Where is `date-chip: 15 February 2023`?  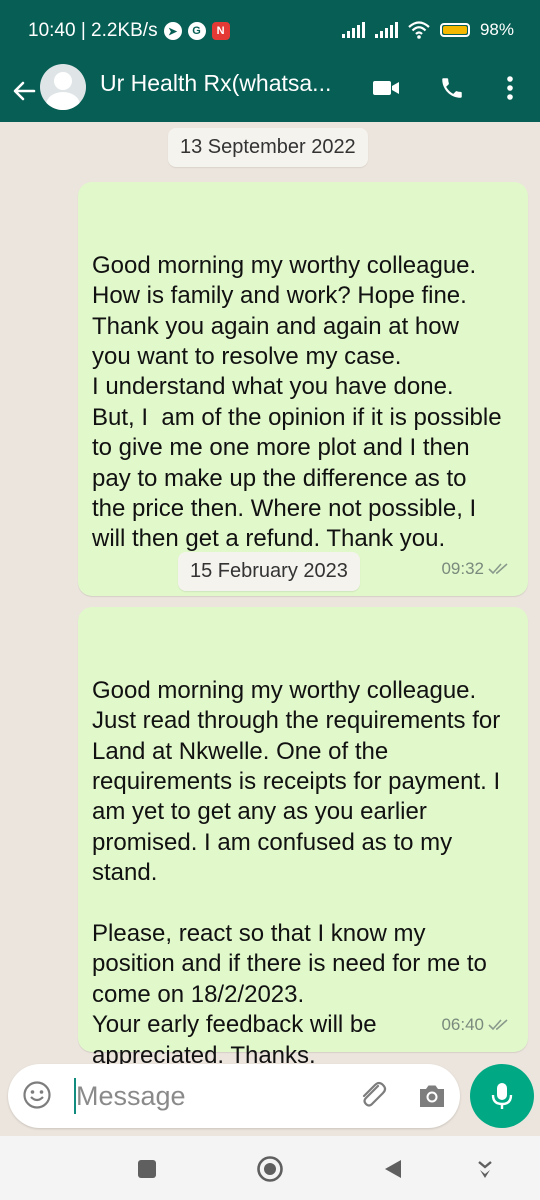 date-chip: 15 February 2023 is located at coordinates (269, 571).